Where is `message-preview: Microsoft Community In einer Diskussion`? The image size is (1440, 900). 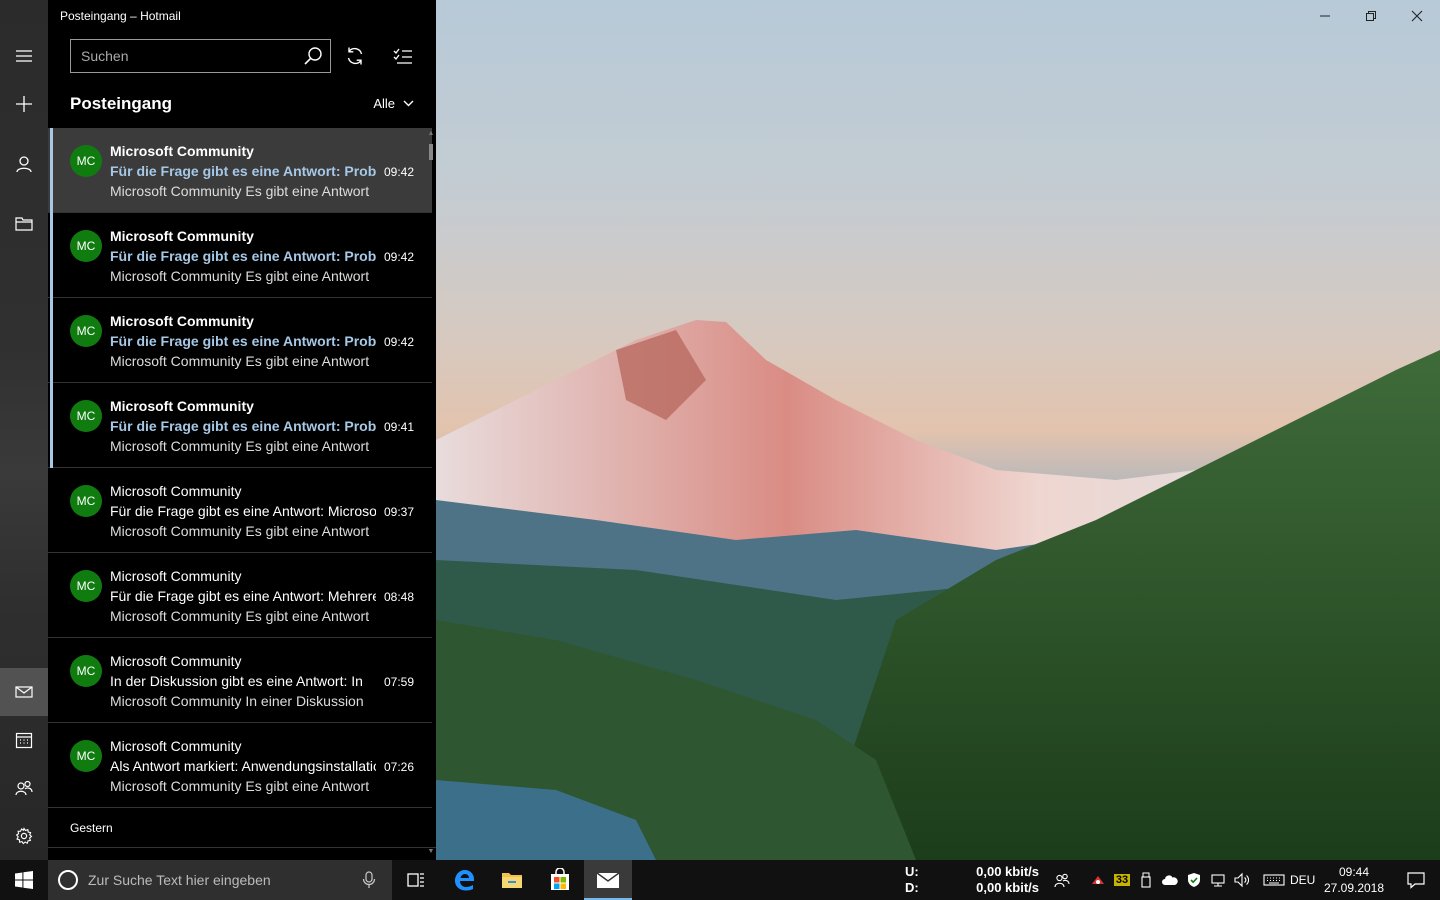
message-preview: Microsoft Community In einer Diskussion is located at coordinates (237, 701).